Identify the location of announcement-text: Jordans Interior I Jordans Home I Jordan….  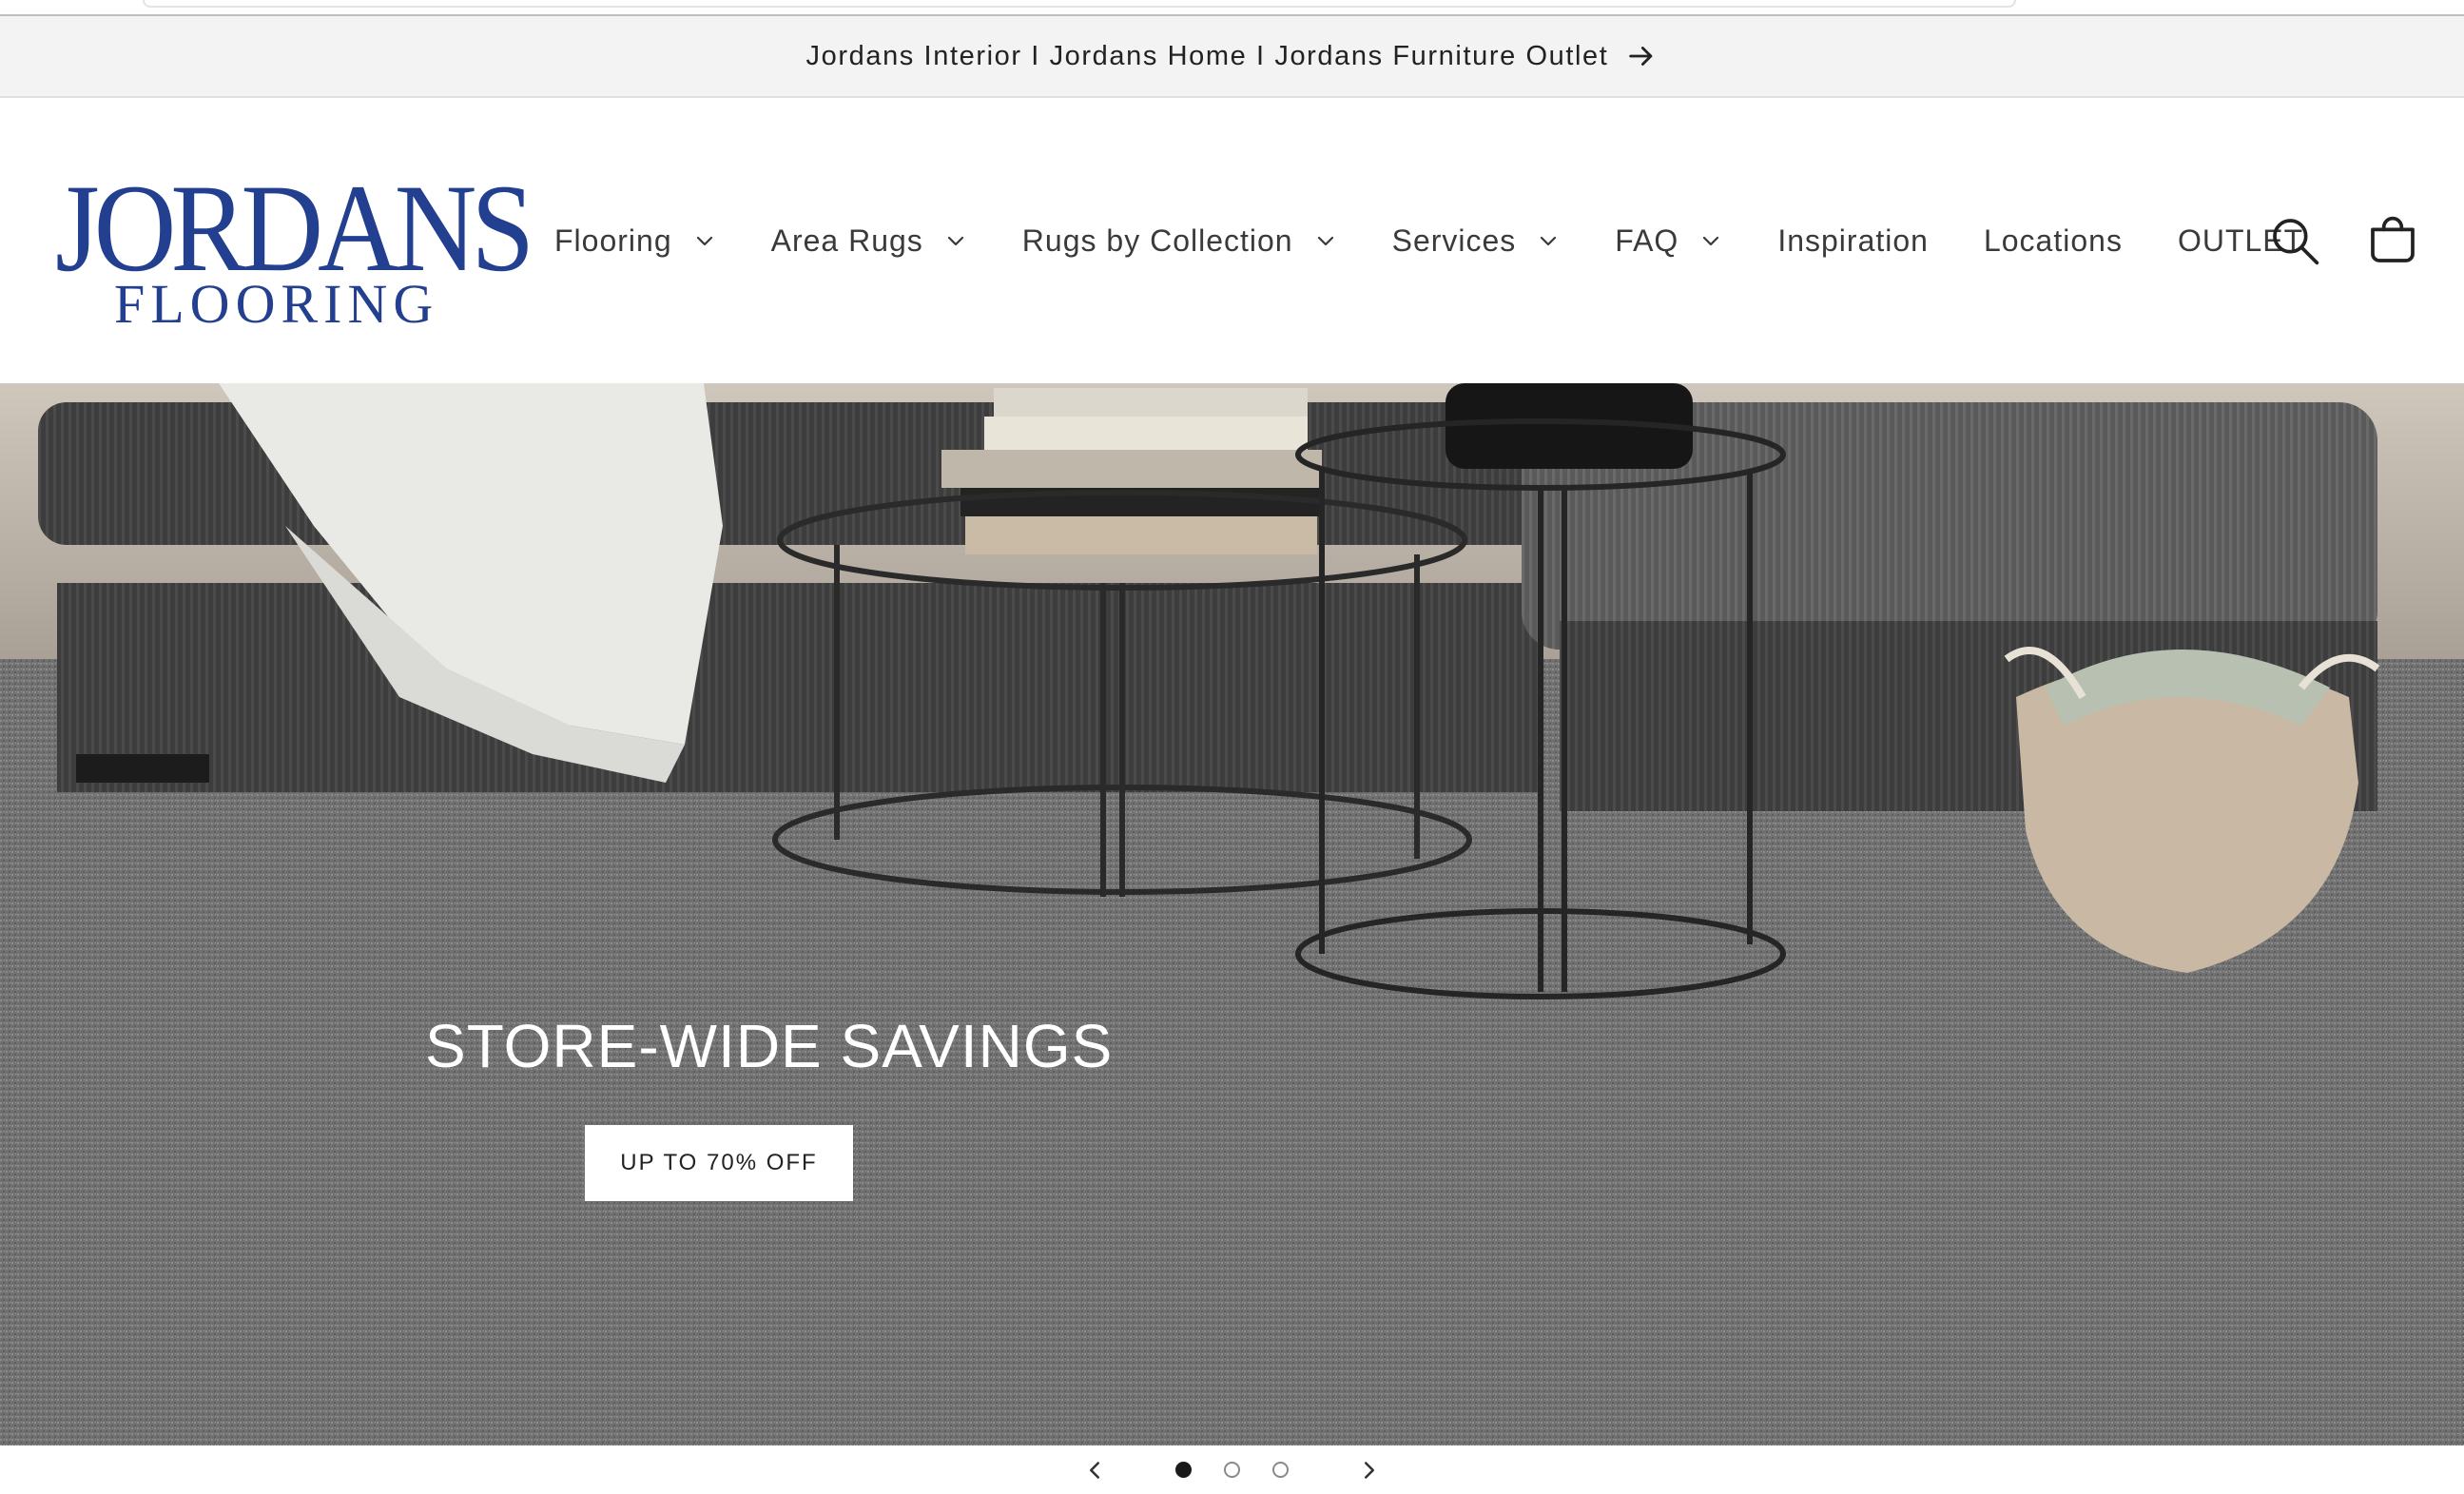
(1207, 55).